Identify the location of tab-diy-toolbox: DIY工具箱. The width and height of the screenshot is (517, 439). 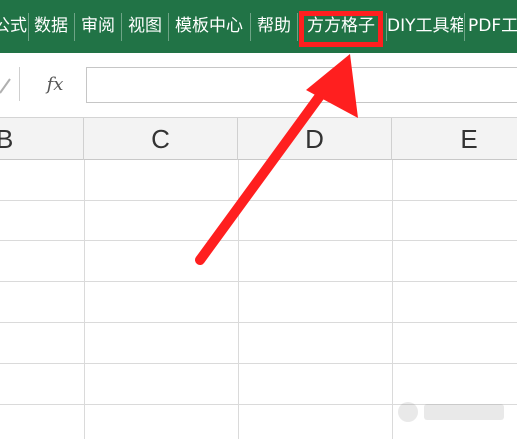
(425, 26).